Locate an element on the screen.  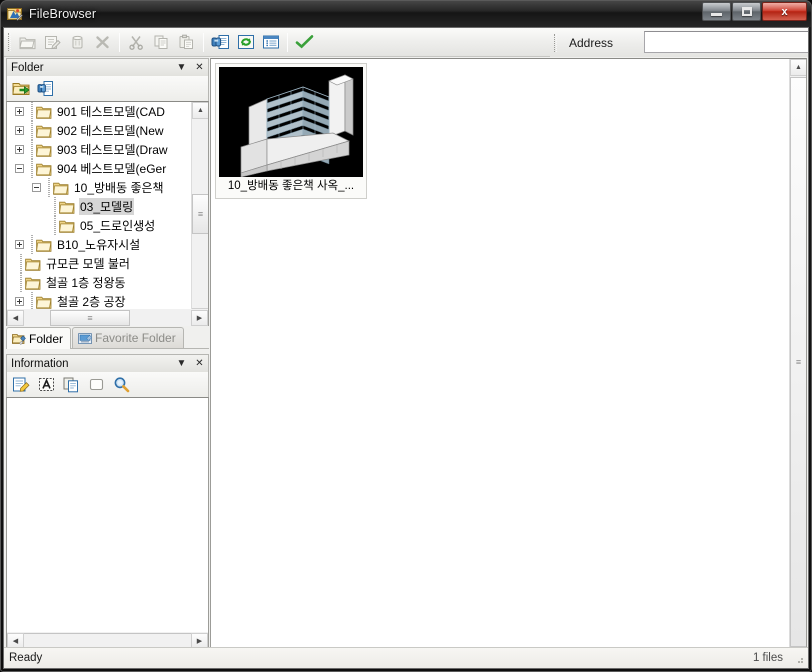
scroll-right-arrow: ▶ is located at coordinates (199, 317).